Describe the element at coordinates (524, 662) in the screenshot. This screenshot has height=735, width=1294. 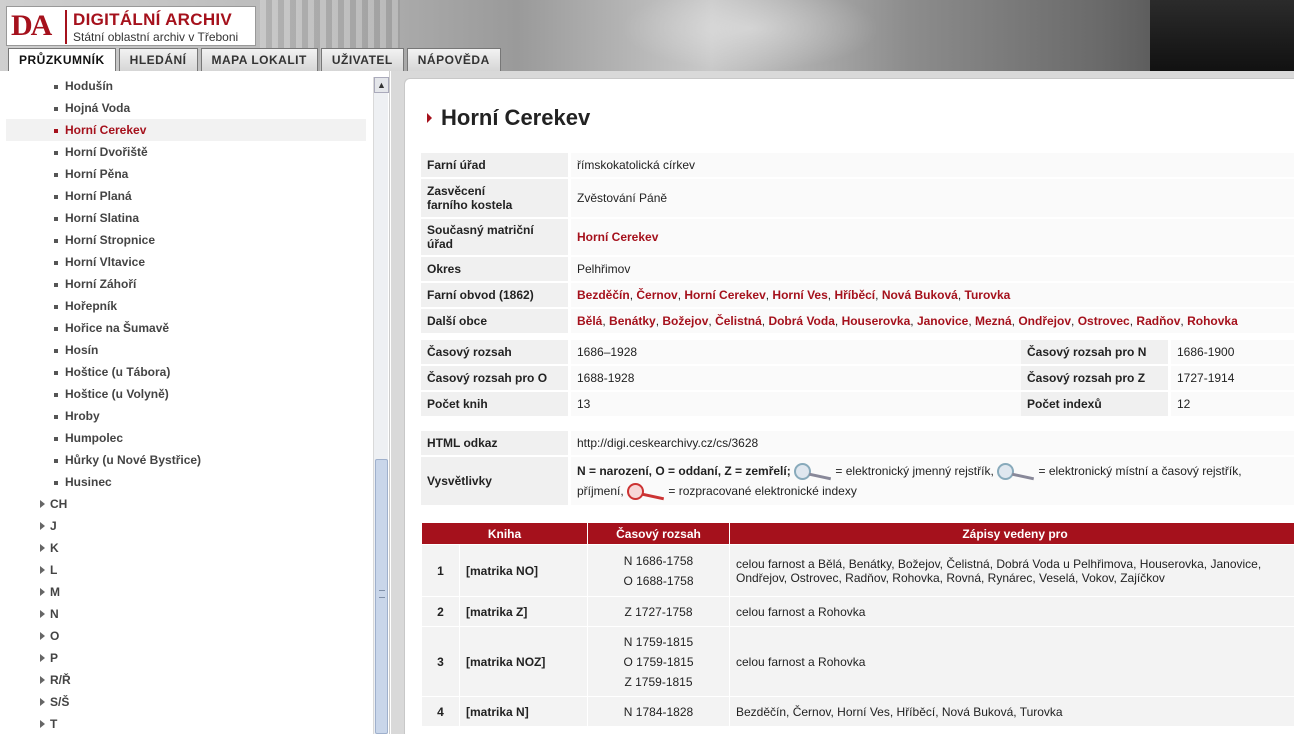
I see `book-name: [matrika NOZ]` at that location.